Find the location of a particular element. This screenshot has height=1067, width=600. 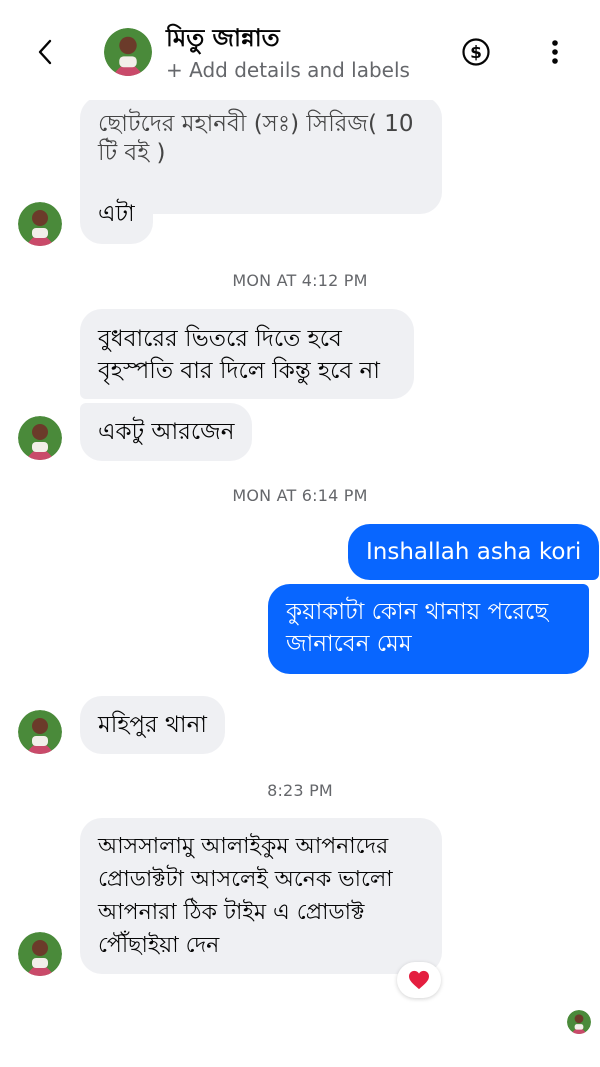

message-bubble-outgoing: কুয়াকাটা কোন থানায় পরেছে জানাবেন মেম is located at coordinates (428, 629).